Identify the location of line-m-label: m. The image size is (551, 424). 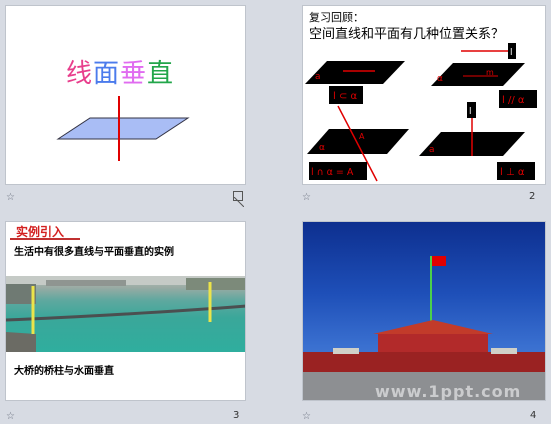
(490, 72).